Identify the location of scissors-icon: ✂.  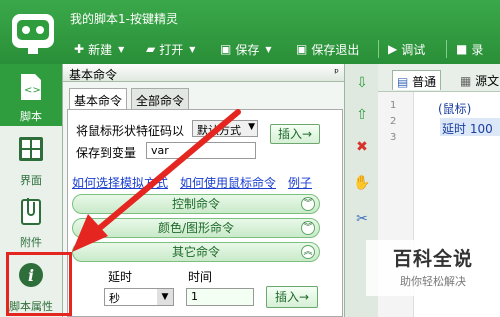
(362, 219).